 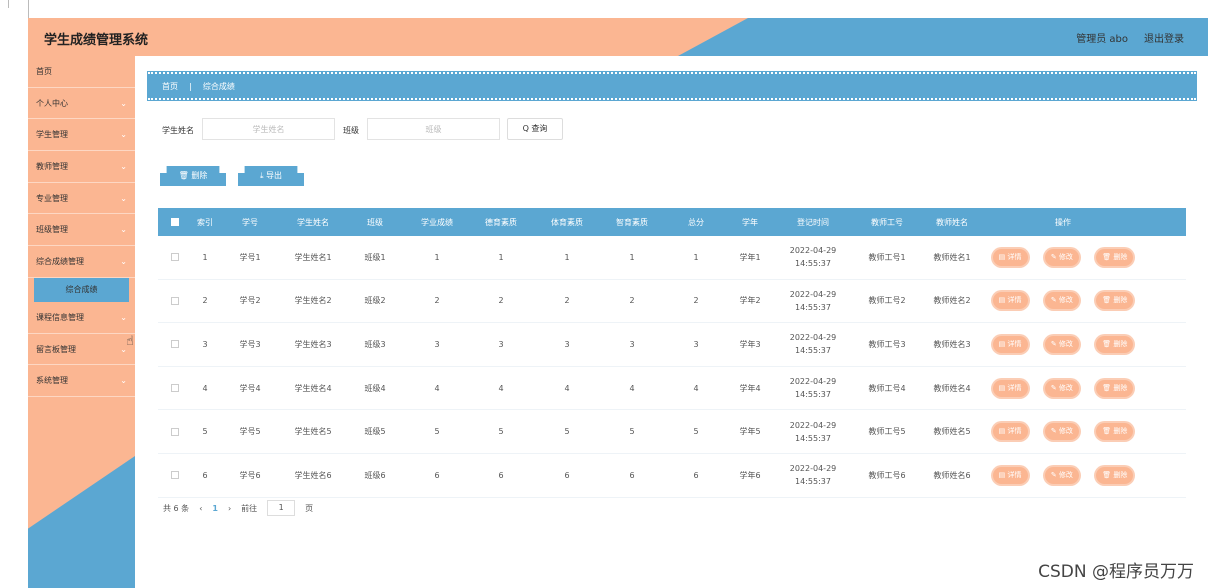 What do you see at coordinates (887, 222) in the screenshot?
I see `column-header: 教师工号` at bounding box center [887, 222].